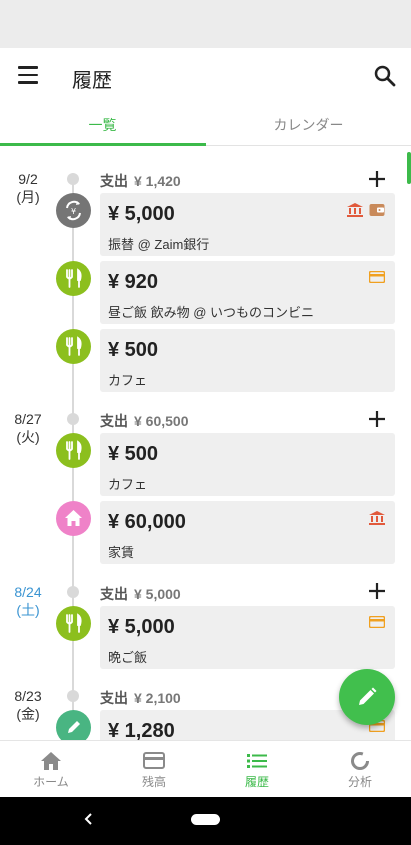  I want to click on wallet-icon, so click(377, 210).